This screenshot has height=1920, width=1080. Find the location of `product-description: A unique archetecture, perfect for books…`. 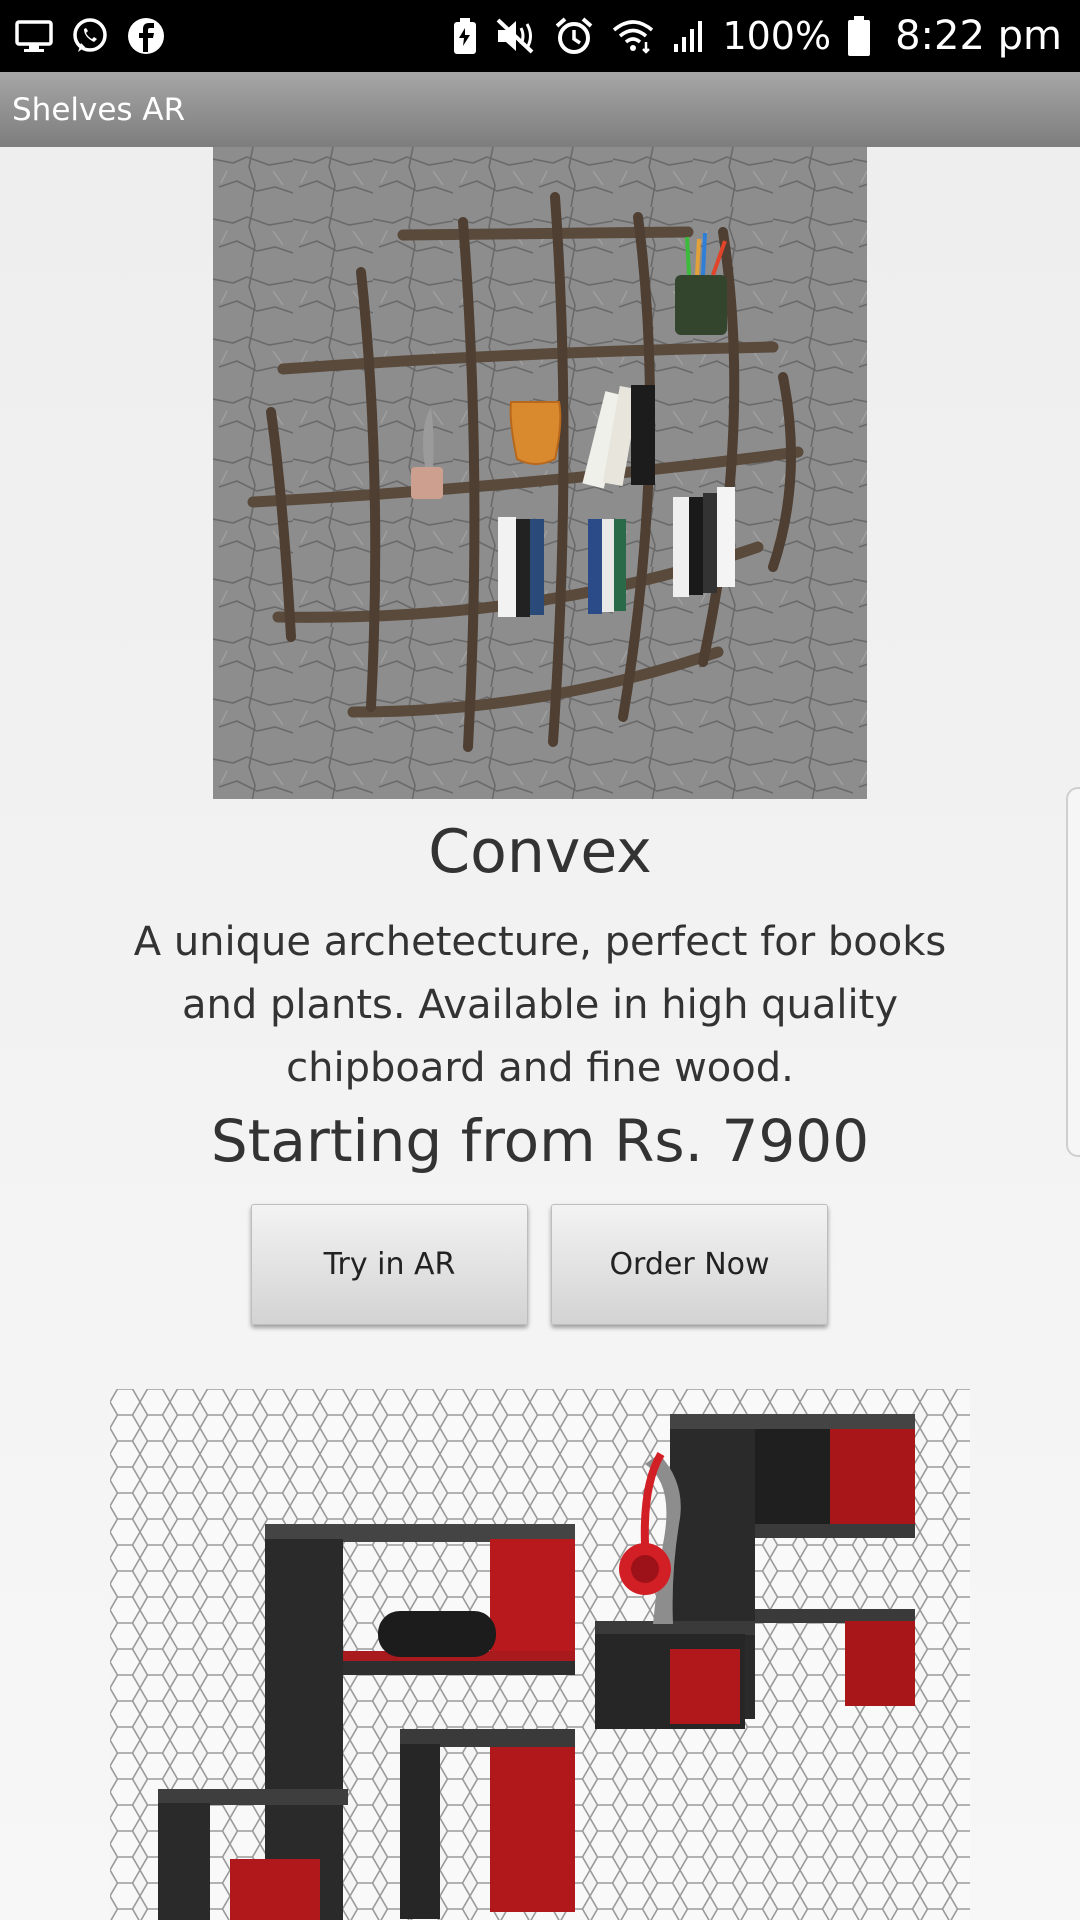

product-description: A unique archetecture, perfect for books… is located at coordinates (540, 1005).